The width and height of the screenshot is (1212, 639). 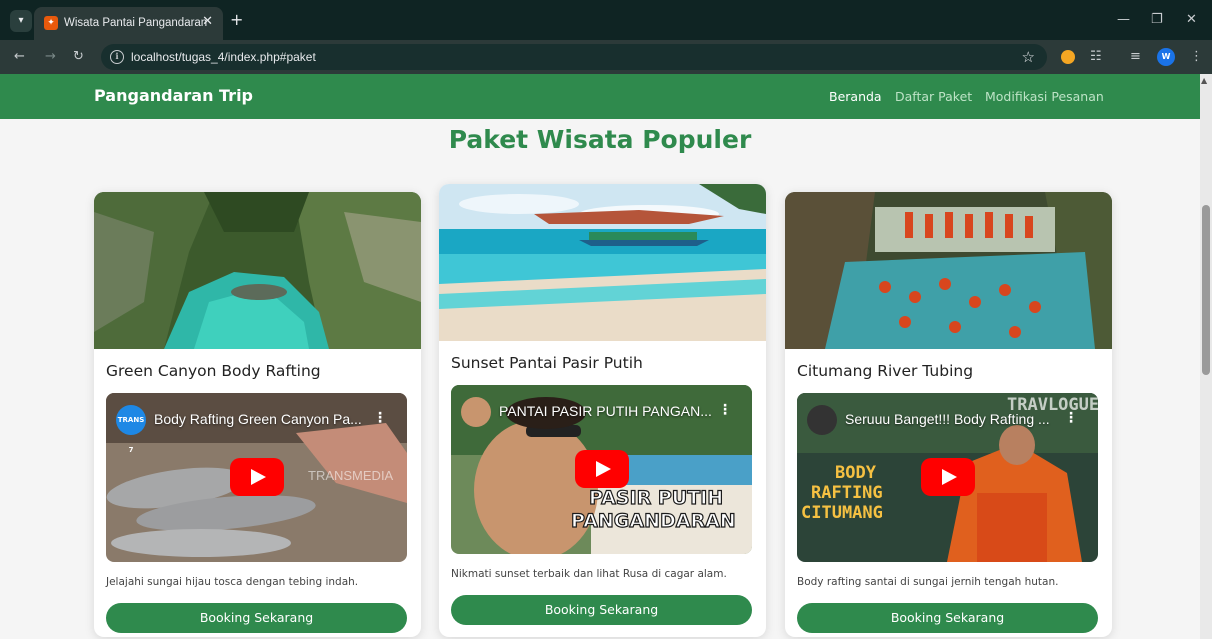 I want to click on scrollbar-thumb, so click(x=1206, y=290).